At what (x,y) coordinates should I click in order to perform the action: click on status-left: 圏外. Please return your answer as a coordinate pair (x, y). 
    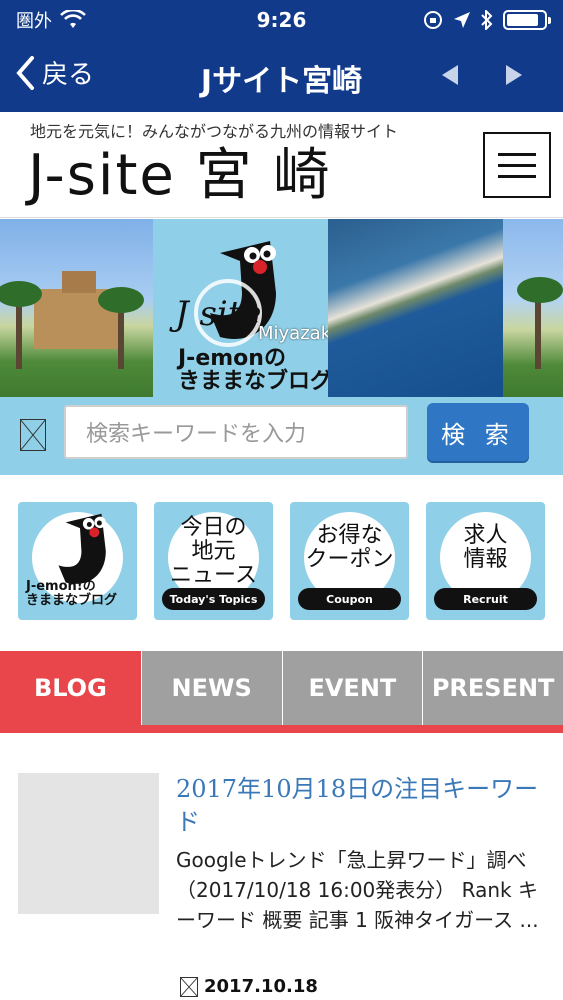
    Looking at the image, I should click on (51, 20).